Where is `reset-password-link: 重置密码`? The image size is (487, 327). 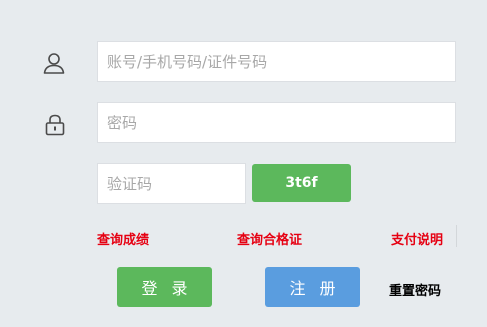
reset-password-link: 重置密码 is located at coordinates (415, 289).